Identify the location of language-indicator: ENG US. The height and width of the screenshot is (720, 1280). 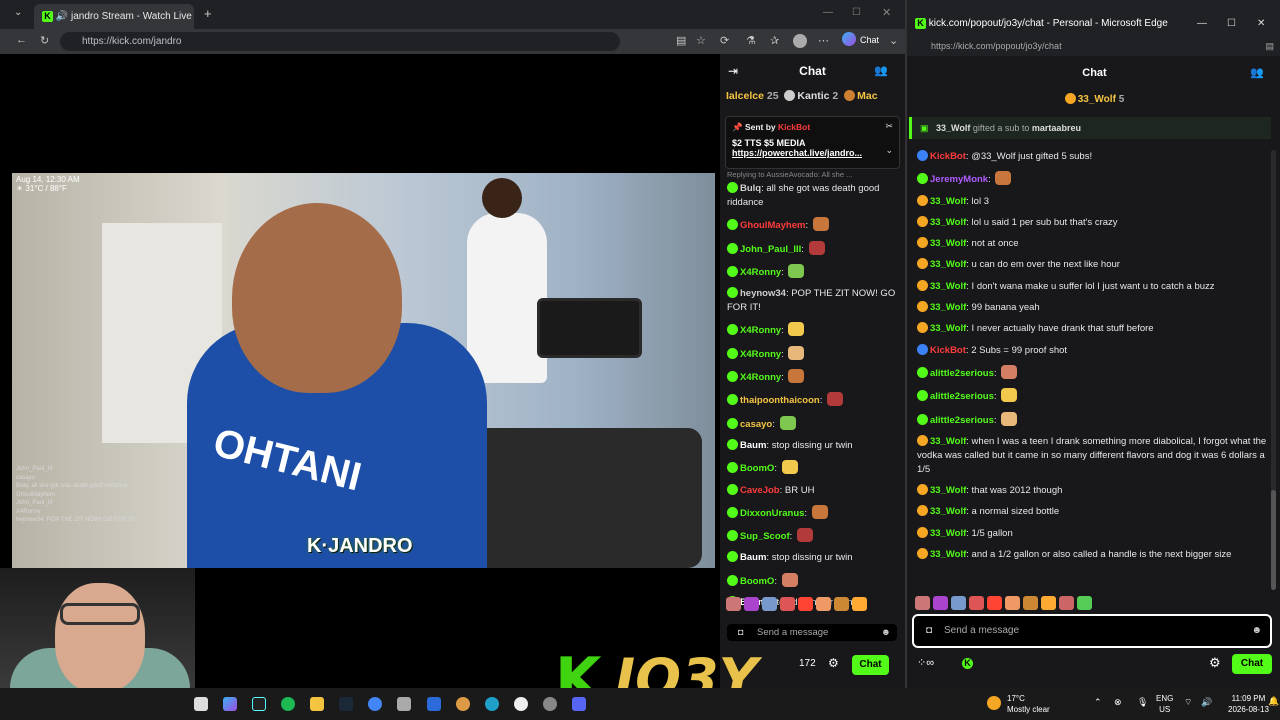
(1164, 704).